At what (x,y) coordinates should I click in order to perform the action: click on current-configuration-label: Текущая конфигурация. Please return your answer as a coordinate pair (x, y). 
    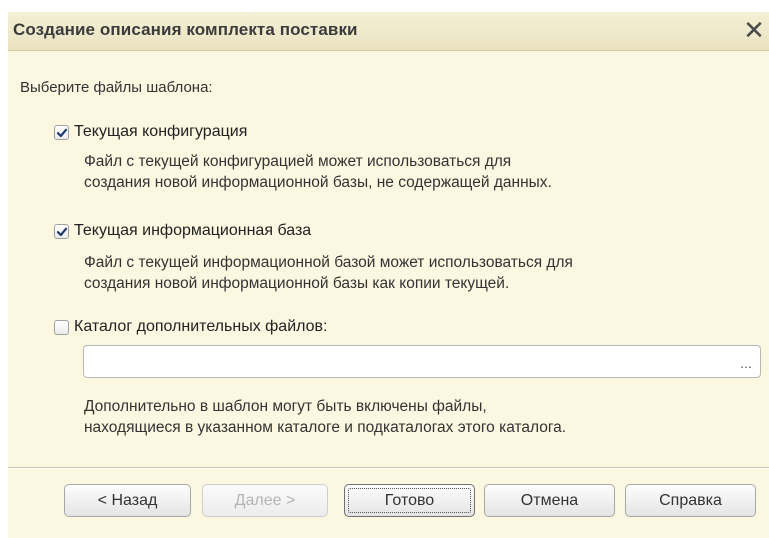
    Looking at the image, I should click on (160, 132).